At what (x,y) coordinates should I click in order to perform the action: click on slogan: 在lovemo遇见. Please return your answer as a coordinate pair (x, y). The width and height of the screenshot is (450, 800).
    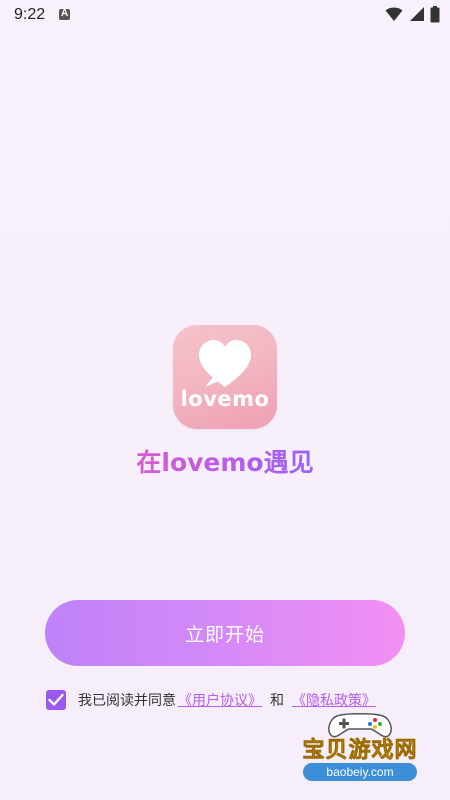
    Looking at the image, I should click on (225, 463).